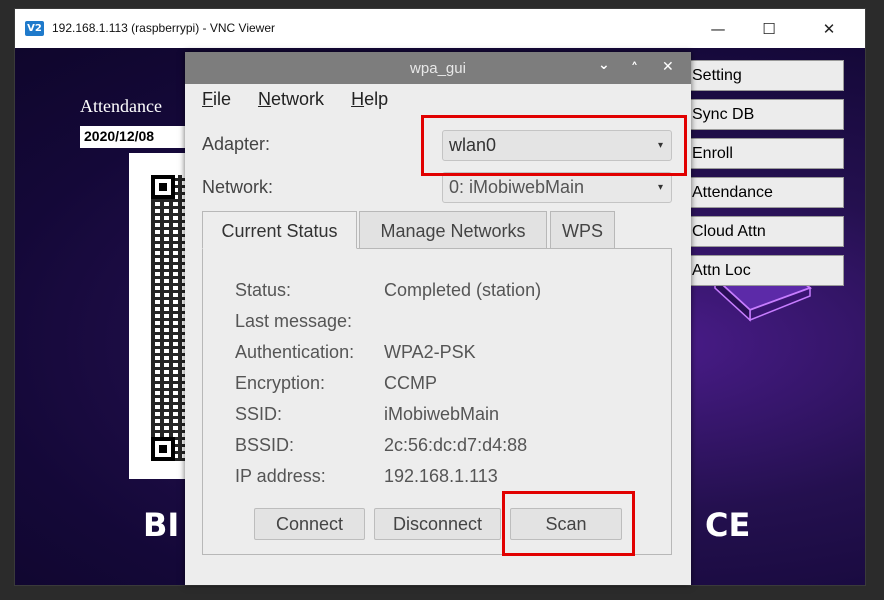 This screenshot has height=600, width=884. What do you see at coordinates (236, 144) in the screenshot?
I see `adapter-label: Adapter:` at bounding box center [236, 144].